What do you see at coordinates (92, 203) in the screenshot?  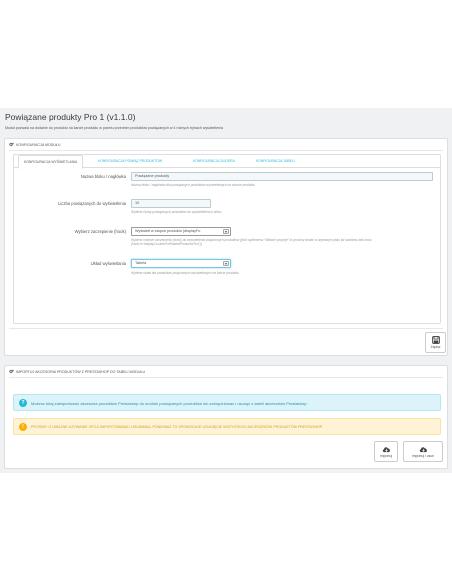 I see `count-label: Liczba powiązanych do wyświetlenia` at bounding box center [92, 203].